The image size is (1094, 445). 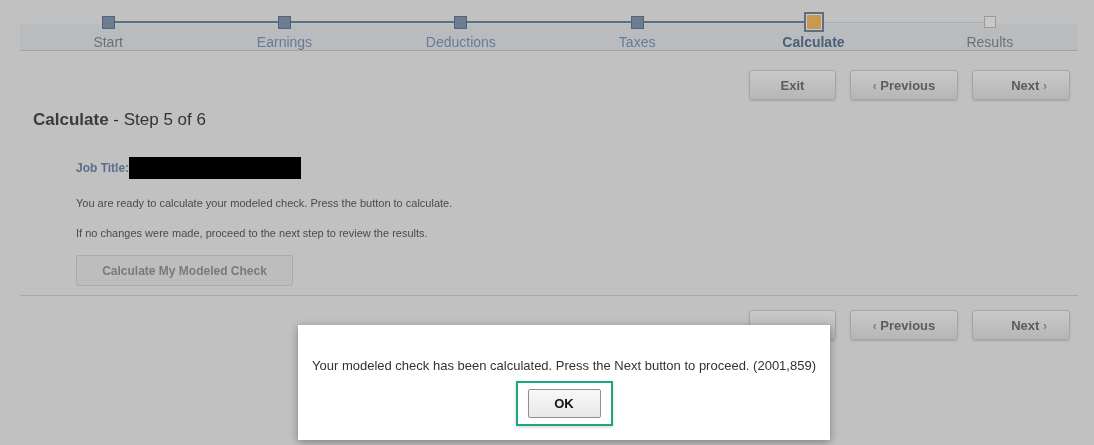 What do you see at coordinates (564, 365) in the screenshot?
I see `dialog-message: Your modeled check has been calculated. Press the Next button to proceed. (2001,859)` at bounding box center [564, 365].